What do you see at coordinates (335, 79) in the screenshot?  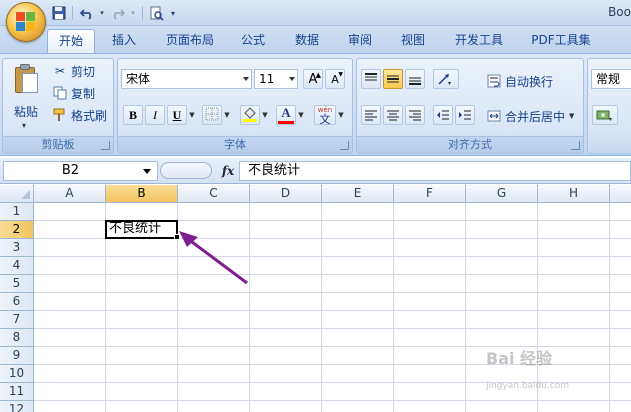 I see `shrink-font-button: A ▼` at bounding box center [335, 79].